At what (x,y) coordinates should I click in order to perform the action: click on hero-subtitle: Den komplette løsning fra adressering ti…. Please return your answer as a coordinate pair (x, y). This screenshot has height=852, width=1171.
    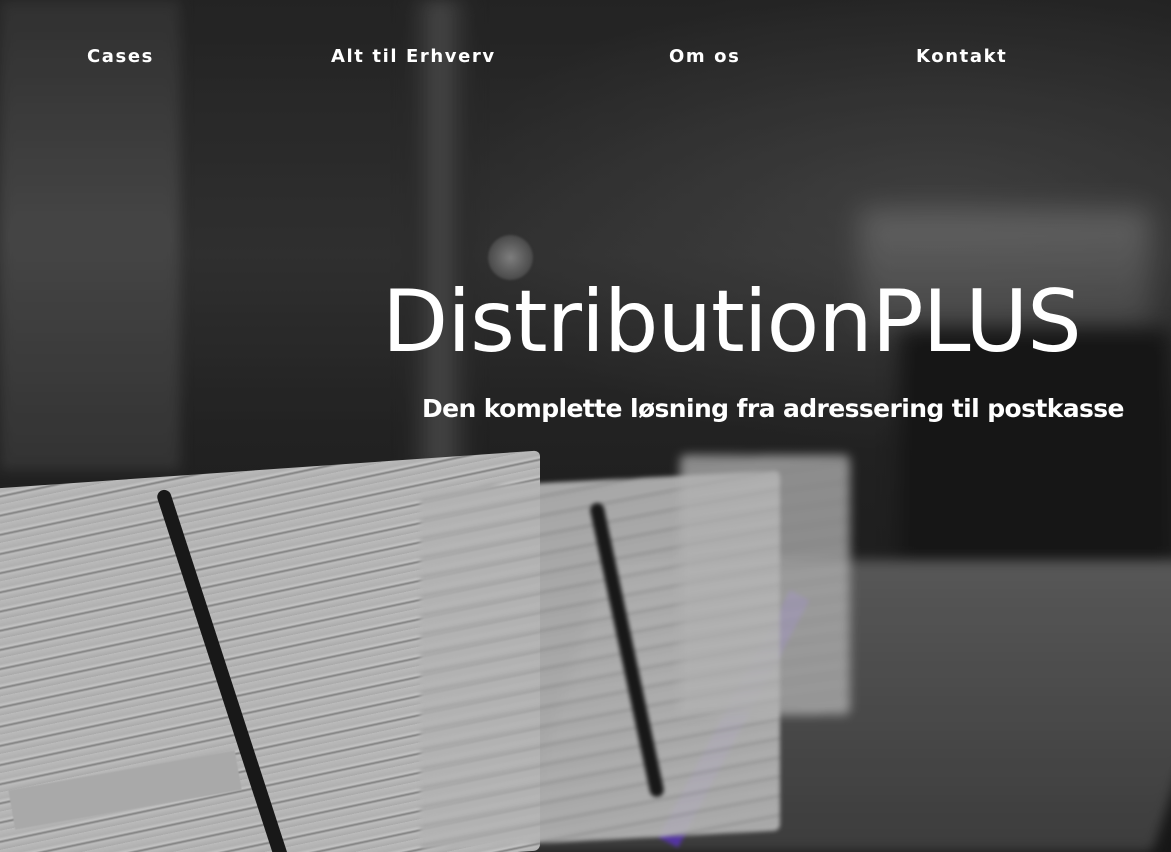
    Looking at the image, I should click on (773, 408).